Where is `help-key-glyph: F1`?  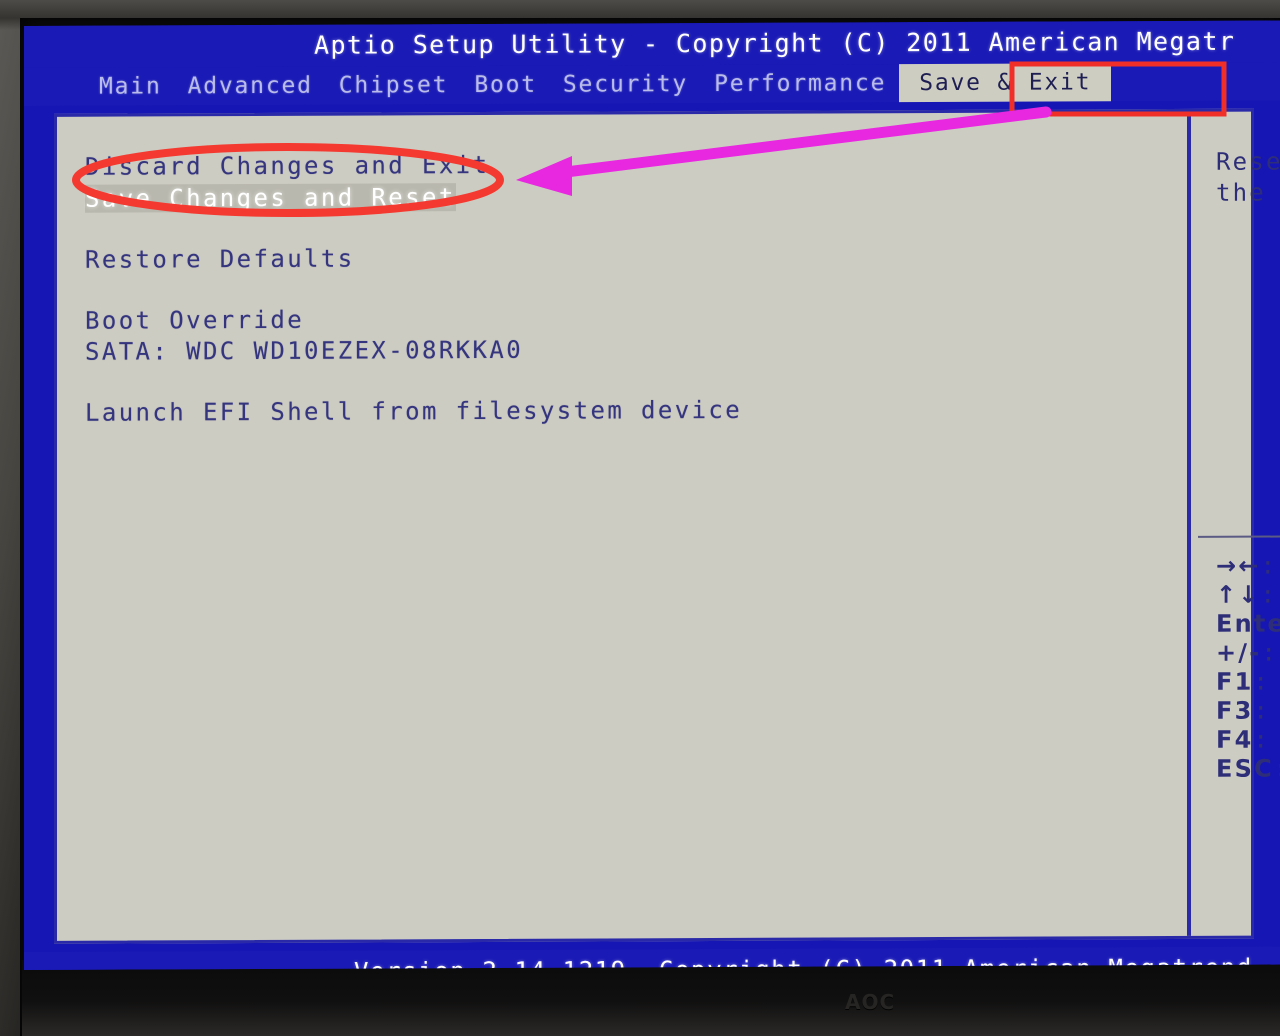 help-key-glyph: F1 is located at coordinates (1235, 681).